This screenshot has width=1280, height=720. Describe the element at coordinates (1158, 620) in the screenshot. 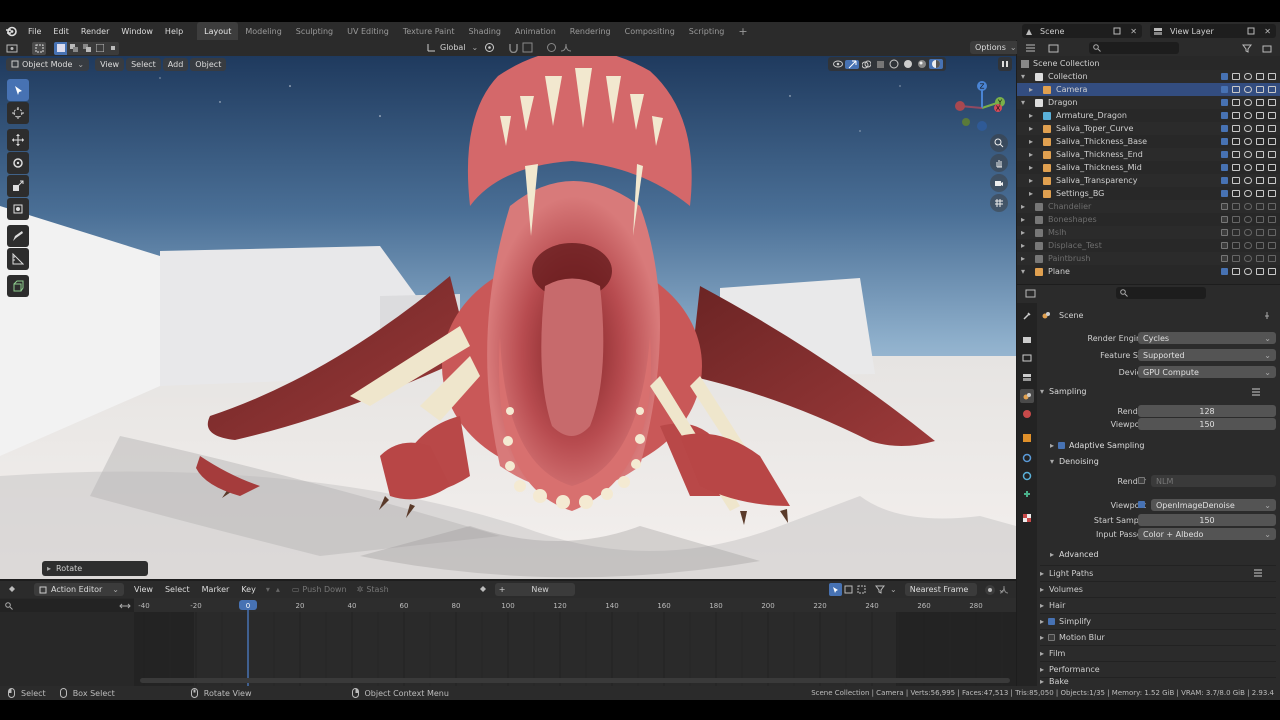

I see `section-simplify: ▸ Simplify` at that location.